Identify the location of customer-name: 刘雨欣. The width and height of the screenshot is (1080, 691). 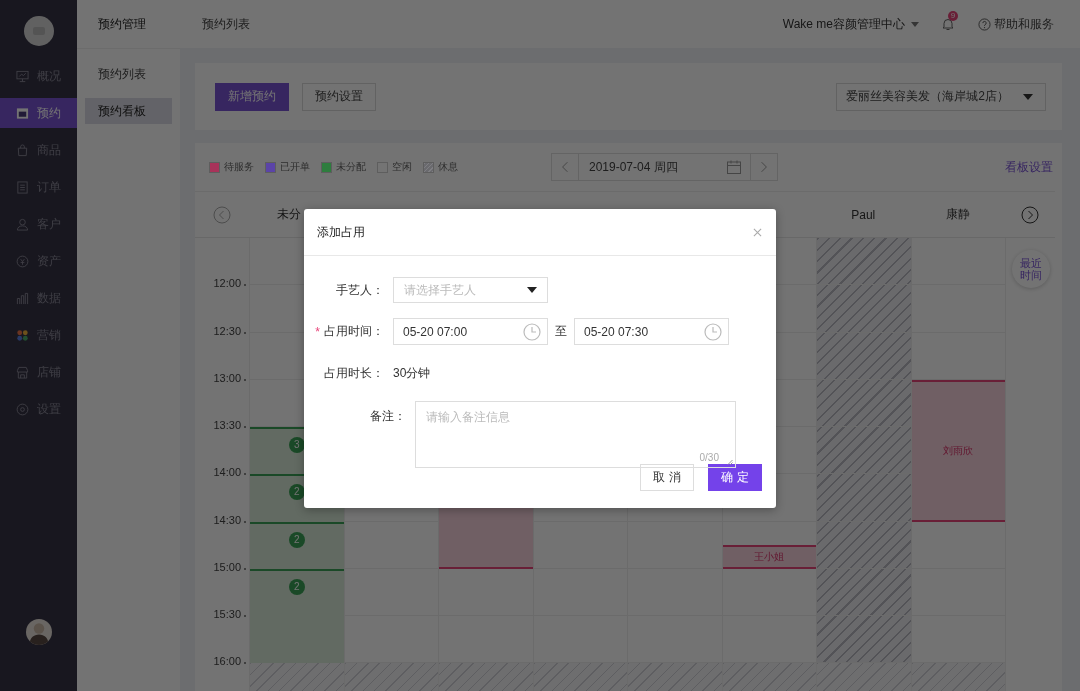
(958, 450).